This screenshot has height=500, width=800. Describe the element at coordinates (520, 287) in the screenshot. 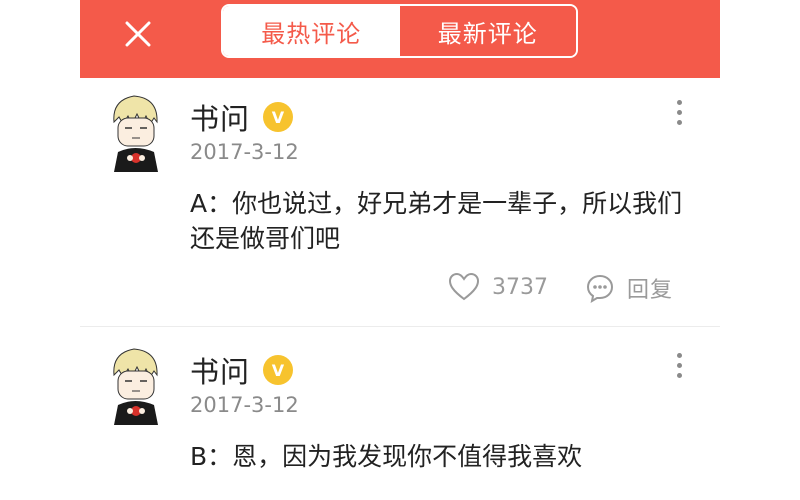

I see `like-count: 3737` at that location.